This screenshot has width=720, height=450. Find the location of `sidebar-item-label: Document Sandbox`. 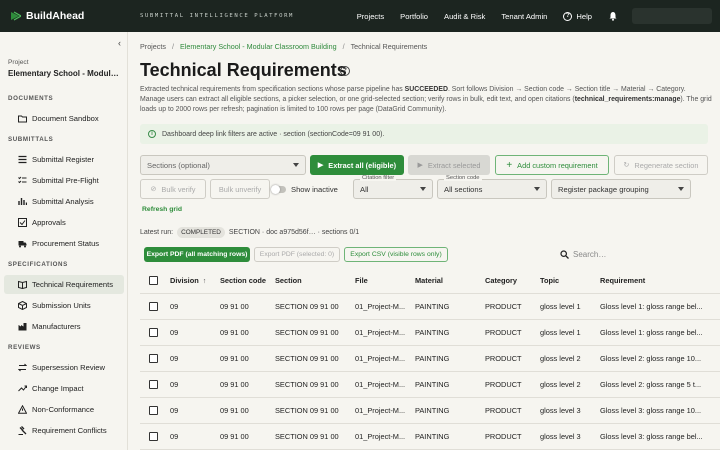

sidebar-item-label: Document Sandbox is located at coordinates (65, 118).